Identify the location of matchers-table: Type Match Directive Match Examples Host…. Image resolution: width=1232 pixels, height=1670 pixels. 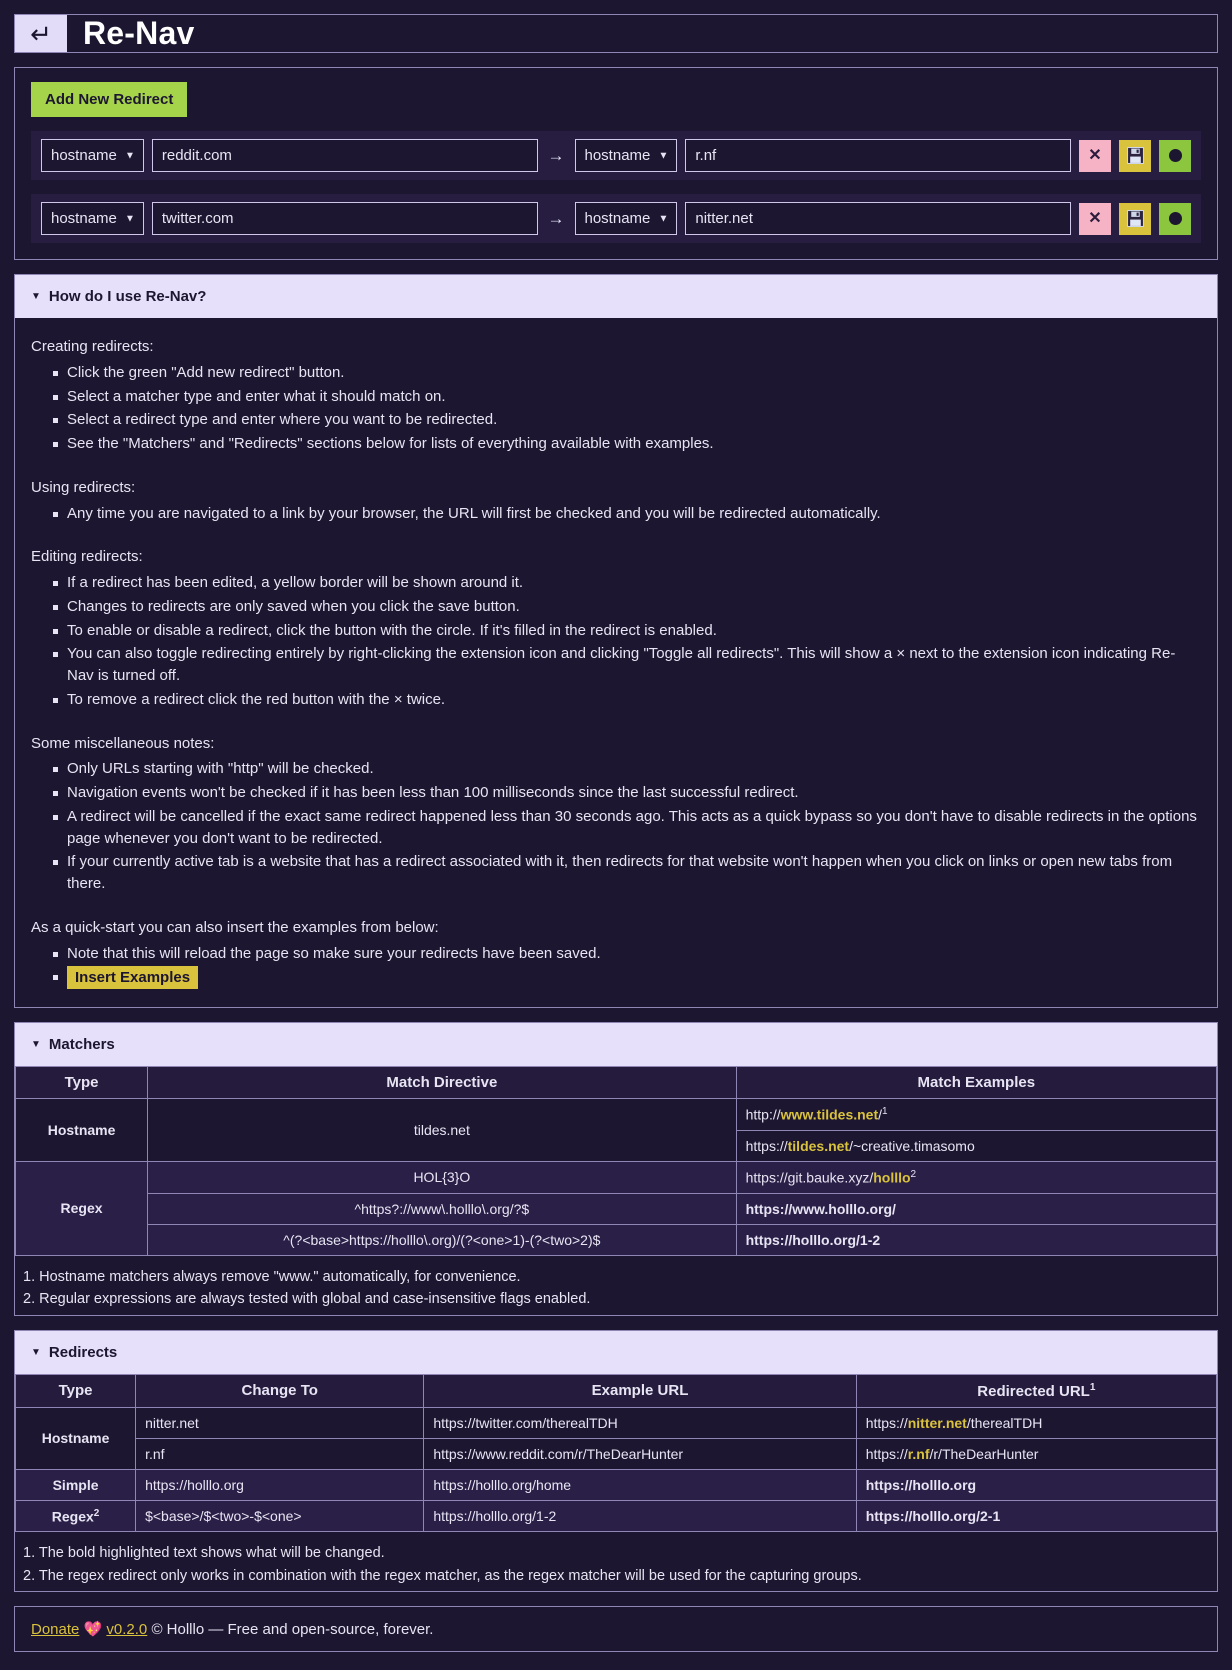
(616, 1161).